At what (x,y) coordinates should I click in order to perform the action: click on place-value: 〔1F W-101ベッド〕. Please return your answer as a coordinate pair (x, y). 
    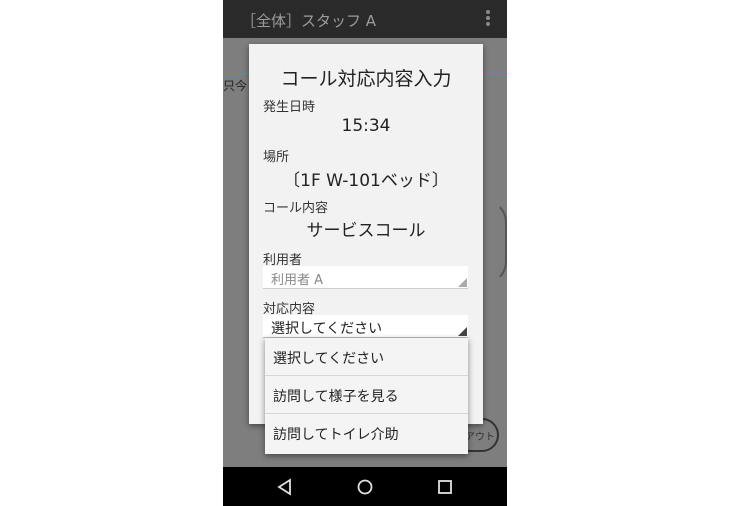
    Looking at the image, I should click on (366, 181).